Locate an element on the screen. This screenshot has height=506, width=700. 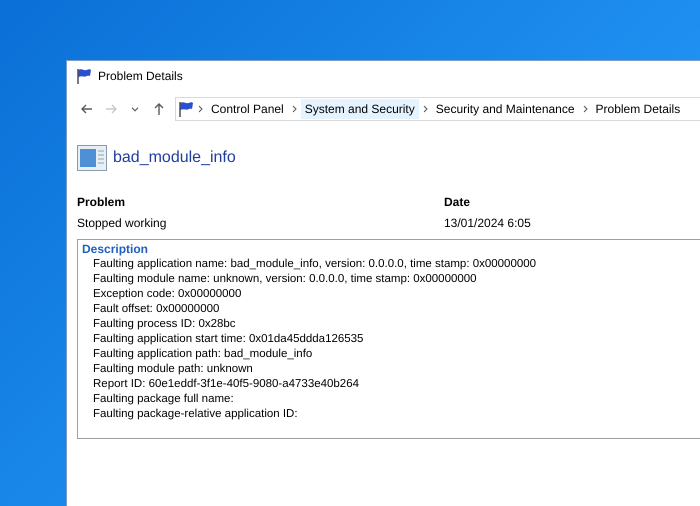
address-bar: Control Panel System and Security Security and Maintenance Problem Details is located at coordinates (437, 109).